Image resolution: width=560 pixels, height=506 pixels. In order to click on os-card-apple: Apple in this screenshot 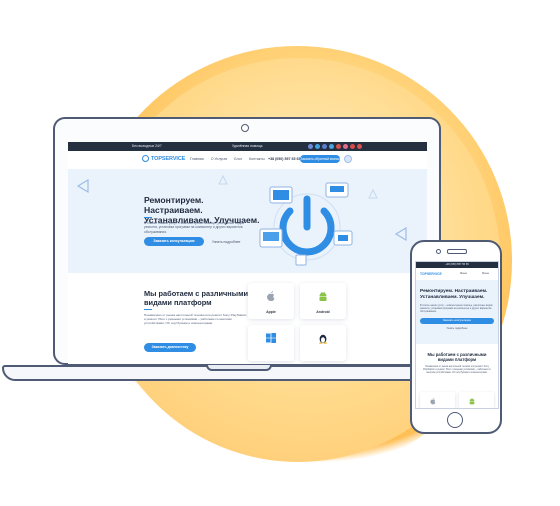, I will do `click(271, 301)`.